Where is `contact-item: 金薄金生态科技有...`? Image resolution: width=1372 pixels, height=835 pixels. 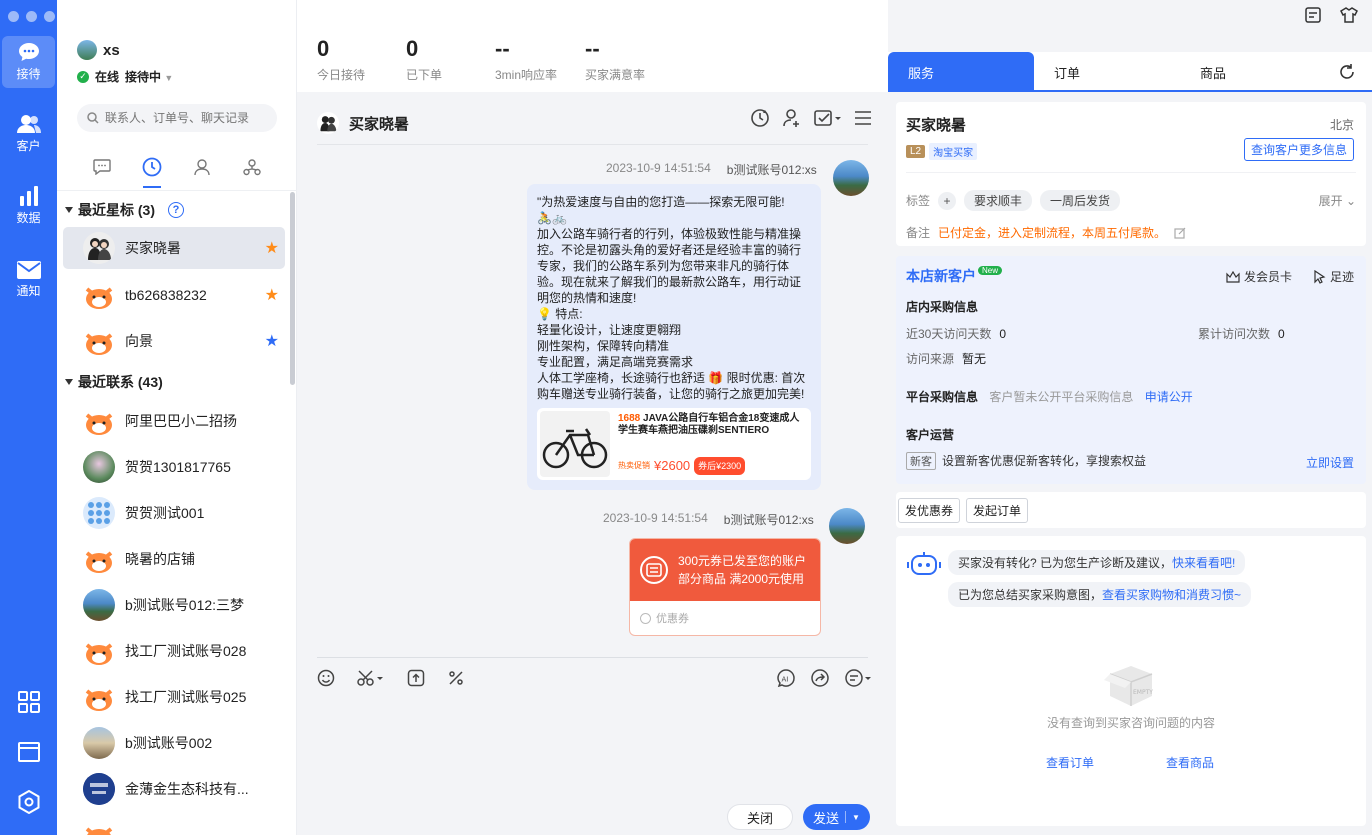 contact-item: 金薄金生态科技有... is located at coordinates (174, 789).